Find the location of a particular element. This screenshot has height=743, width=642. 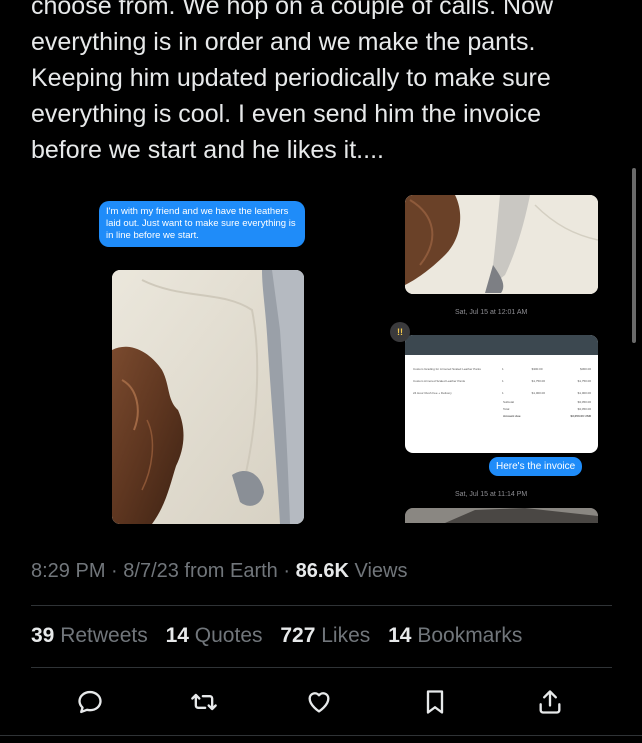

photo-bottom-partial is located at coordinates (501, 515).